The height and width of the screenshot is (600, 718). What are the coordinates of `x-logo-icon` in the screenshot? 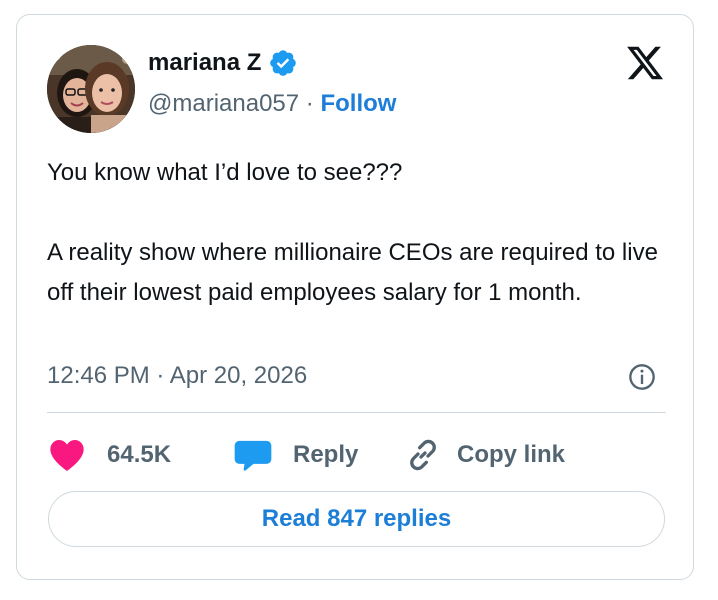 It's located at (645, 63).